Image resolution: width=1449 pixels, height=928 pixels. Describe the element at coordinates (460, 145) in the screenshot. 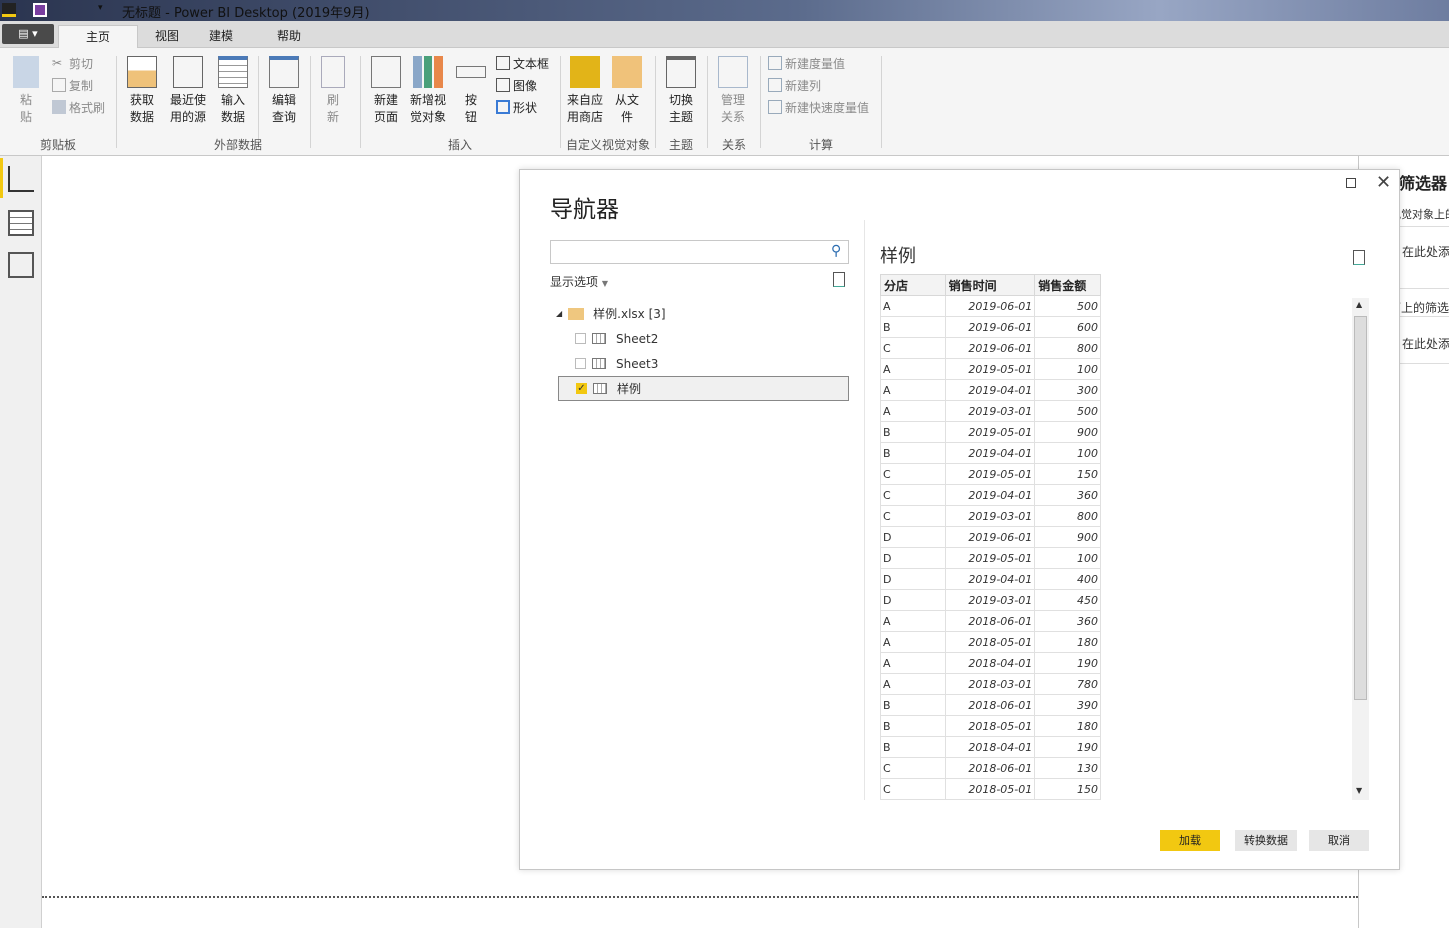

I see `group-label-insert: 插入` at that location.